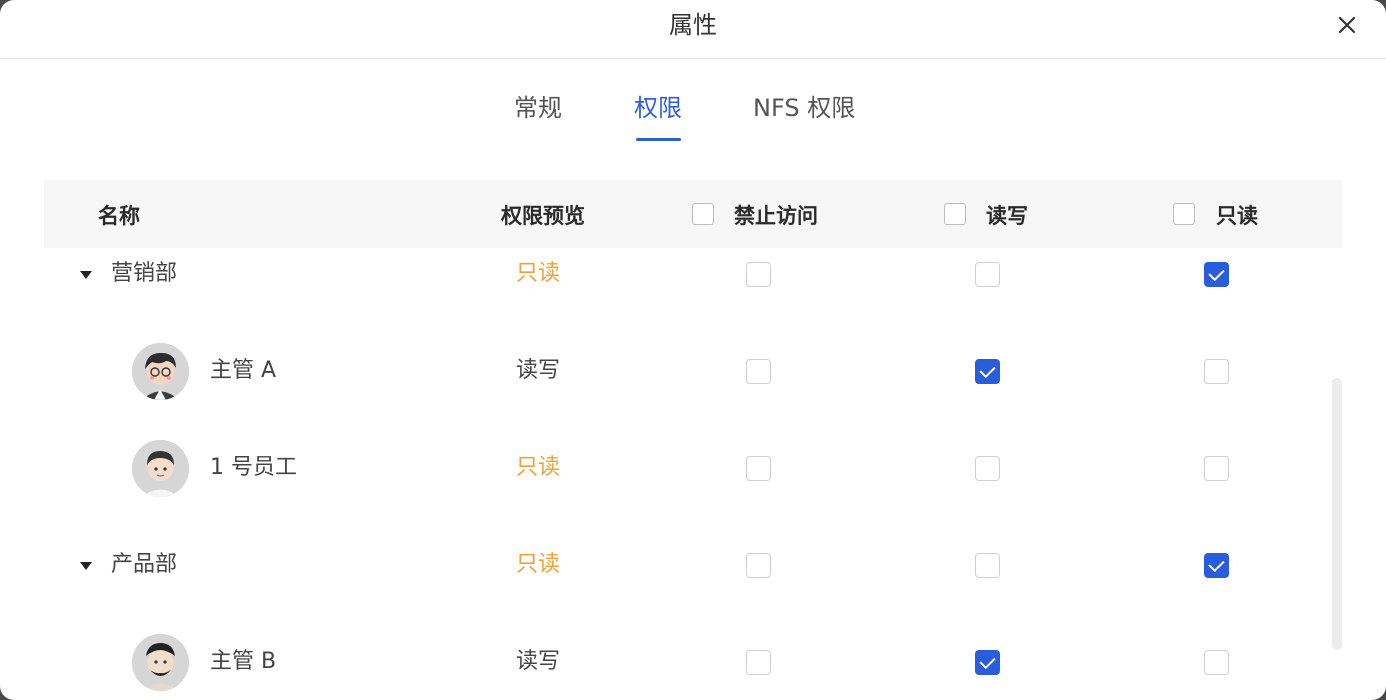 Image resolution: width=1386 pixels, height=700 pixels. Describe the element at coordinates (1337, 514) in the screenshot. I see `vertical-scrollbar` at that location.